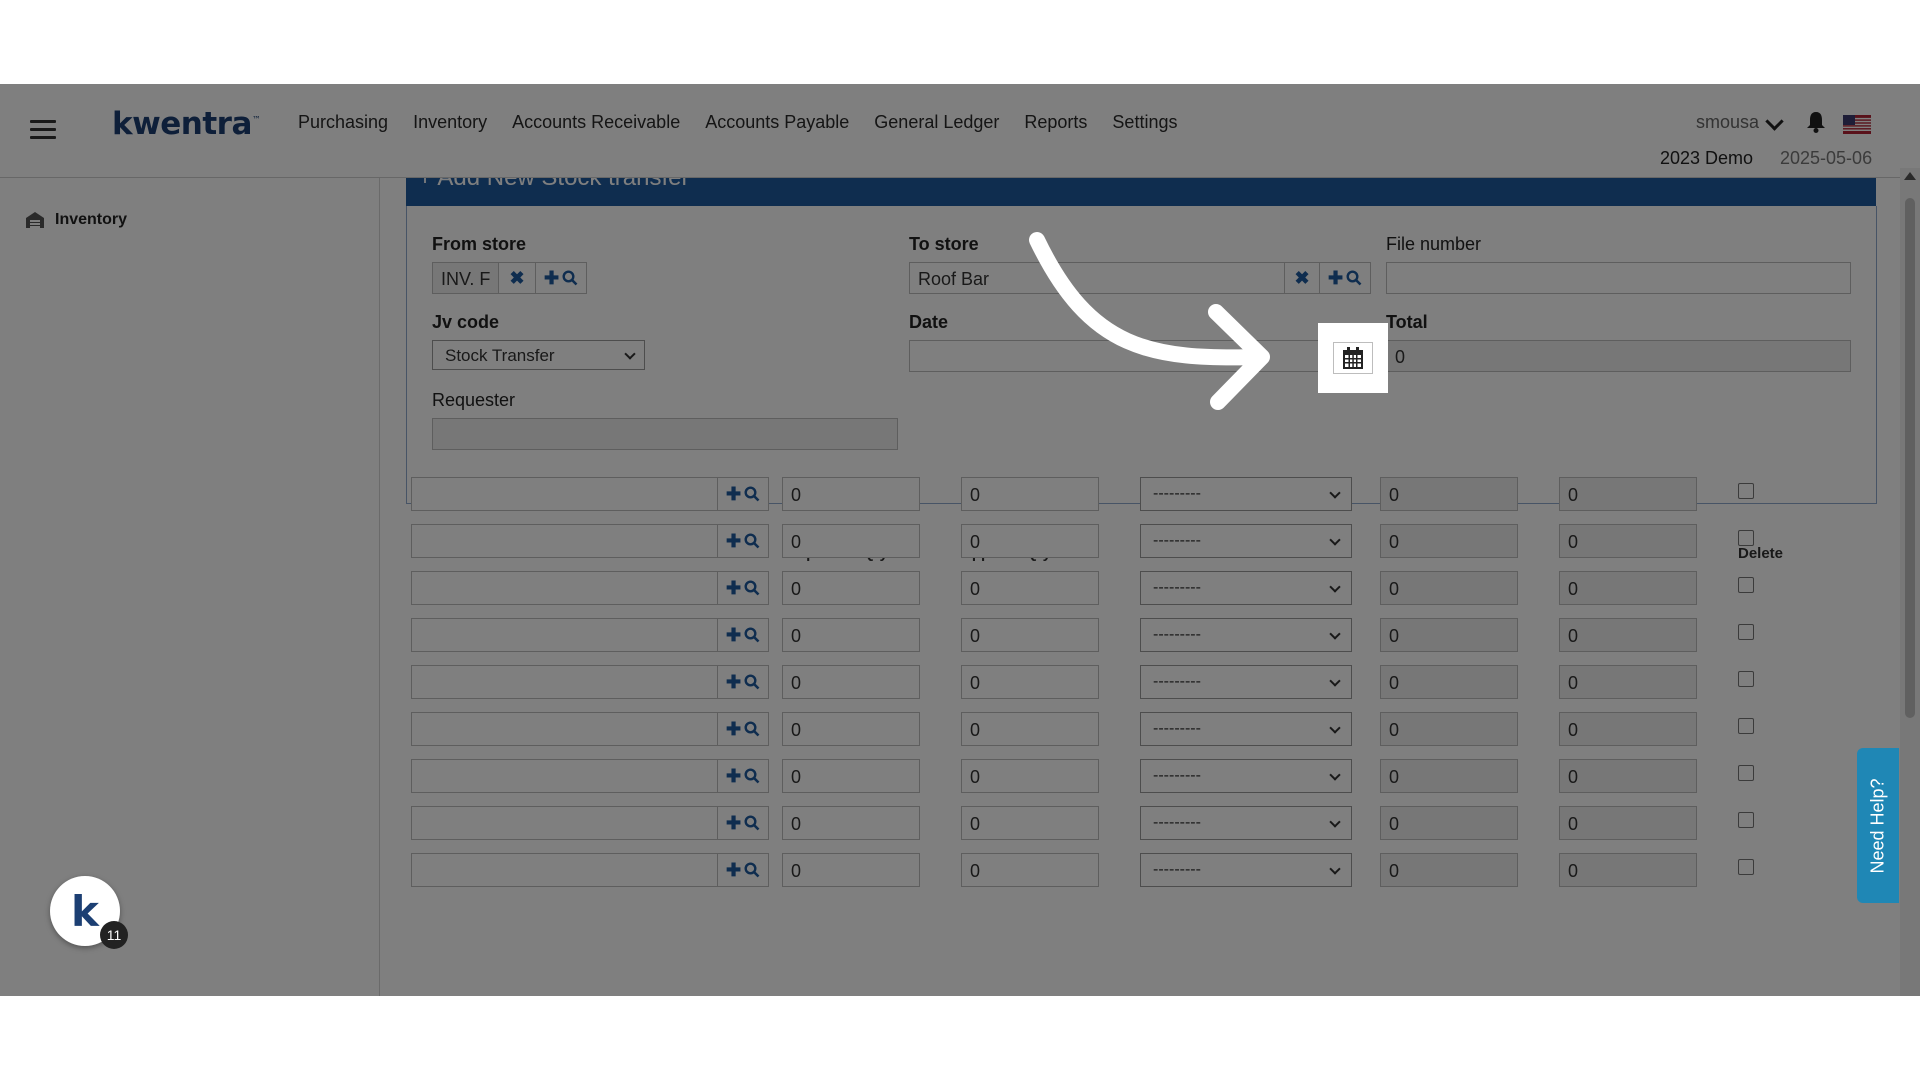 This screenshot has width=1920, height=1080. What do you see at coordinates (76, 220) in the screenshot?
I see `sidebar-item-inventory: Inventory` at bounding box center [76, 220].